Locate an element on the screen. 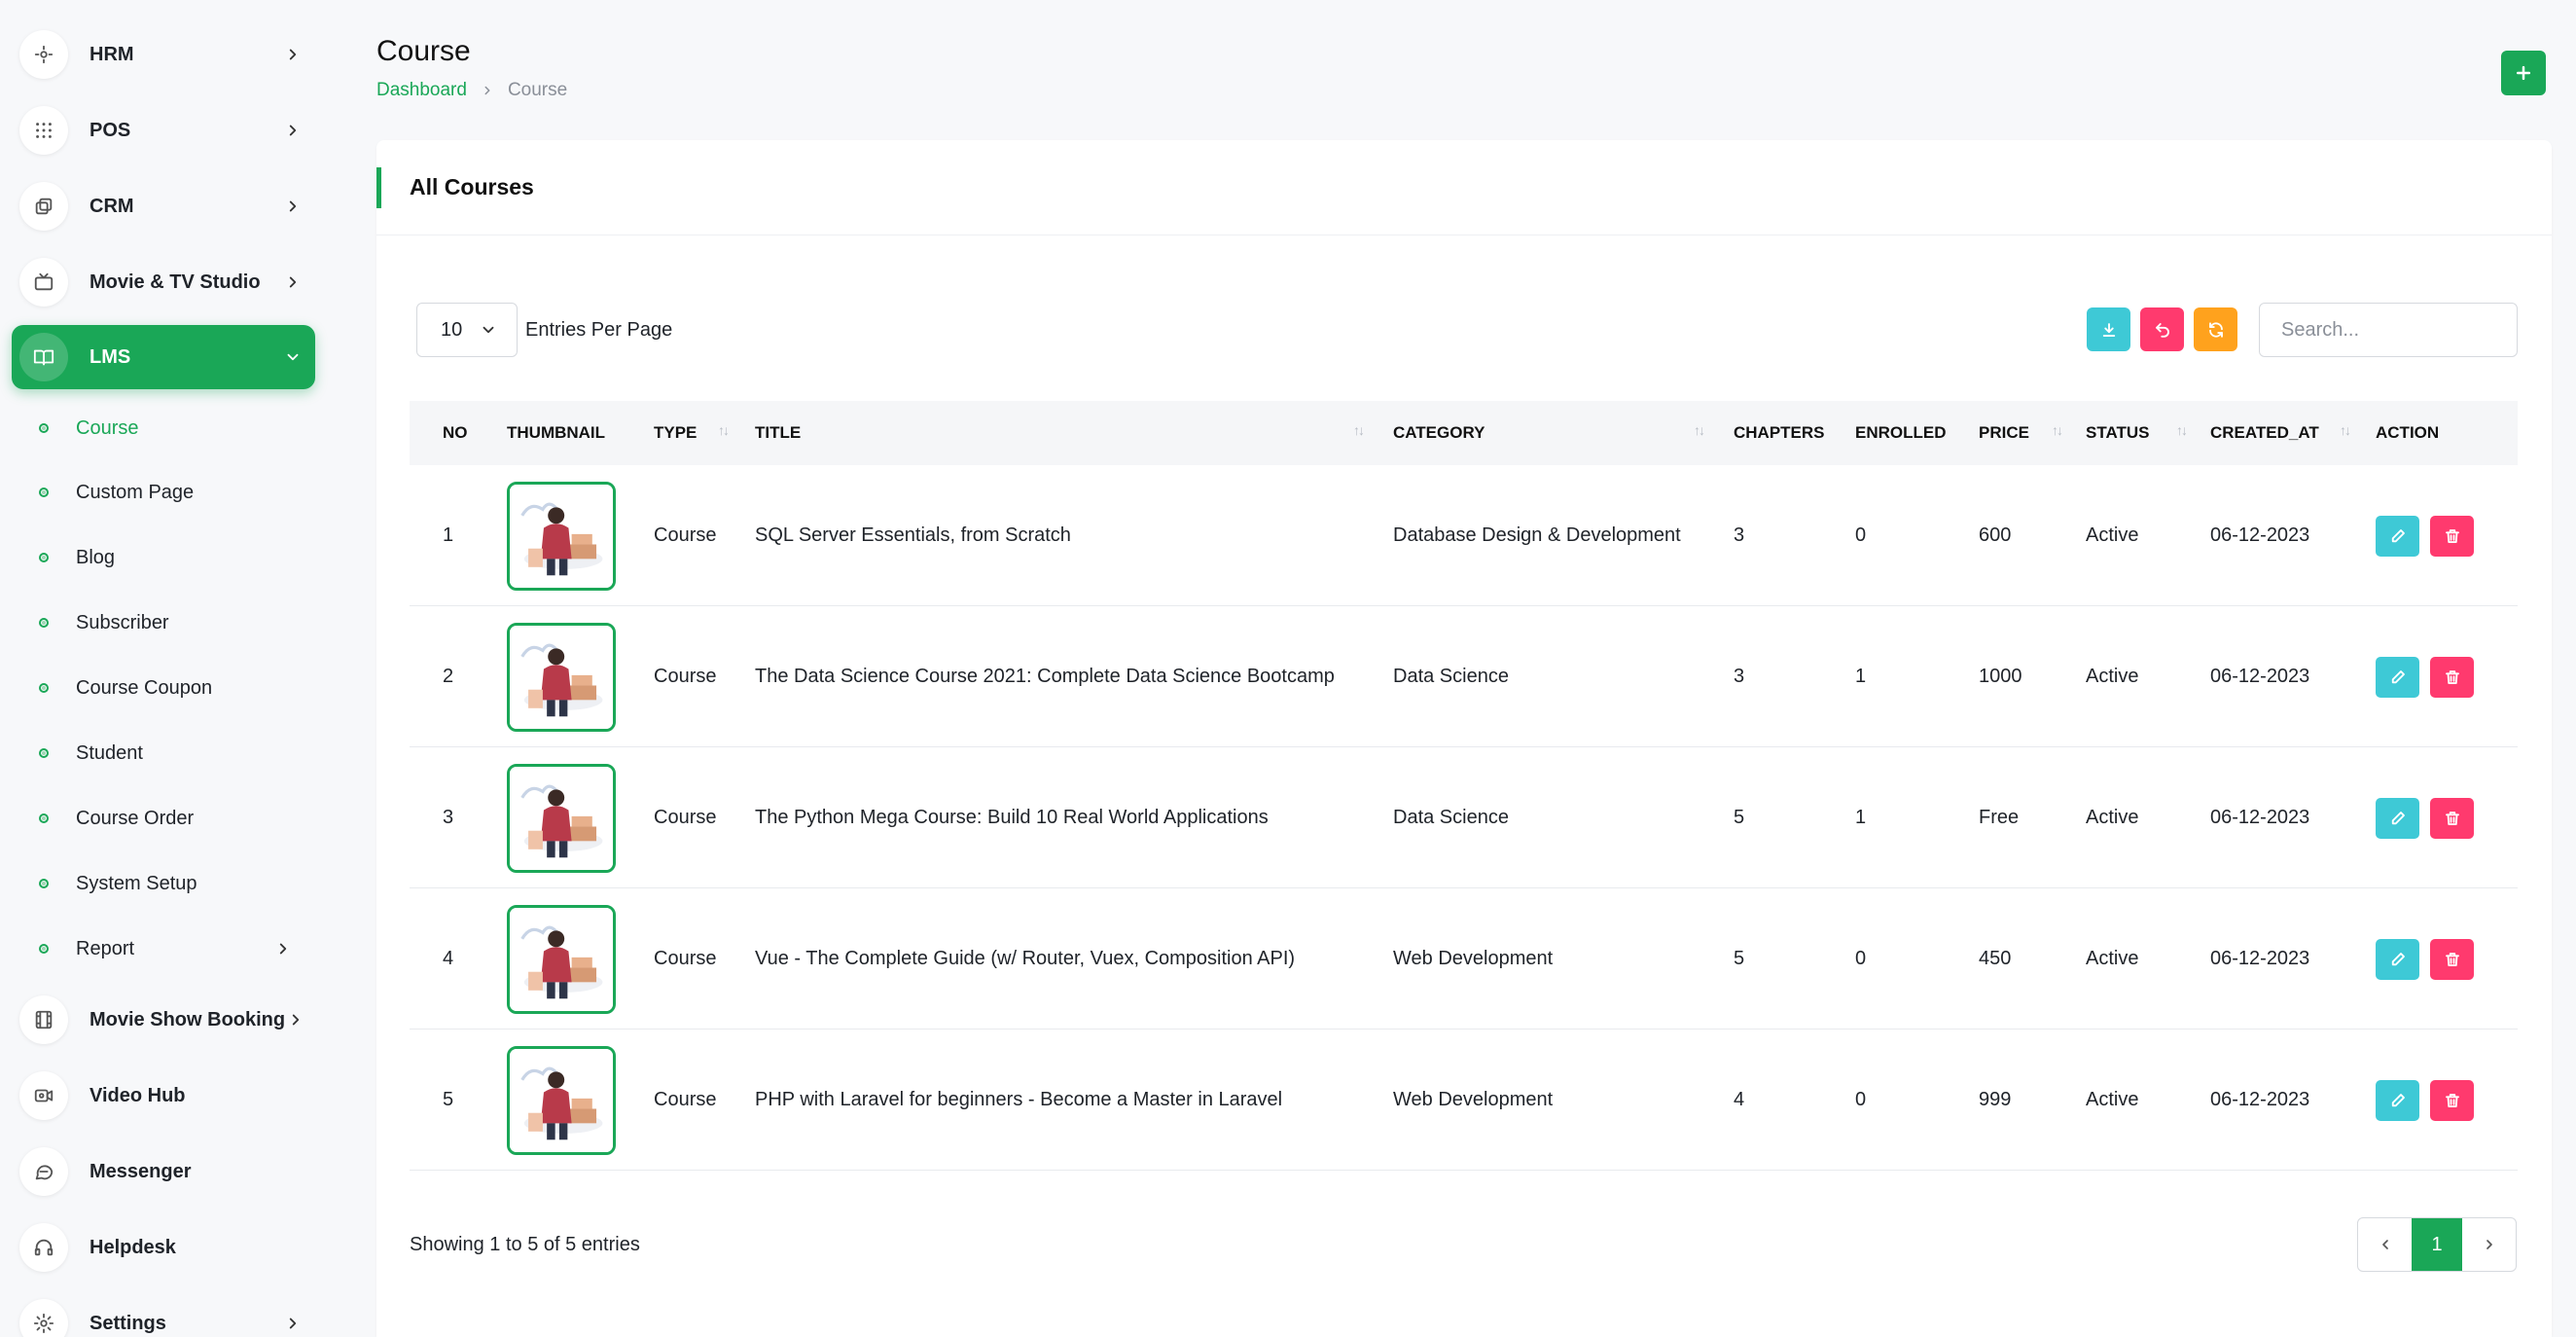  sidebar-item-crm: CRM is located at coordinates (163, 206).